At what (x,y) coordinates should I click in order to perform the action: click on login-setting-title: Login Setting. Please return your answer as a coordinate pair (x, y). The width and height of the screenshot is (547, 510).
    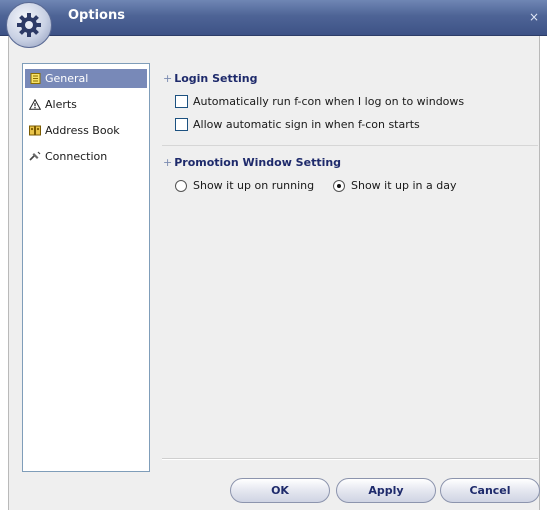
    Looking at the image, I should click on (216, 78).